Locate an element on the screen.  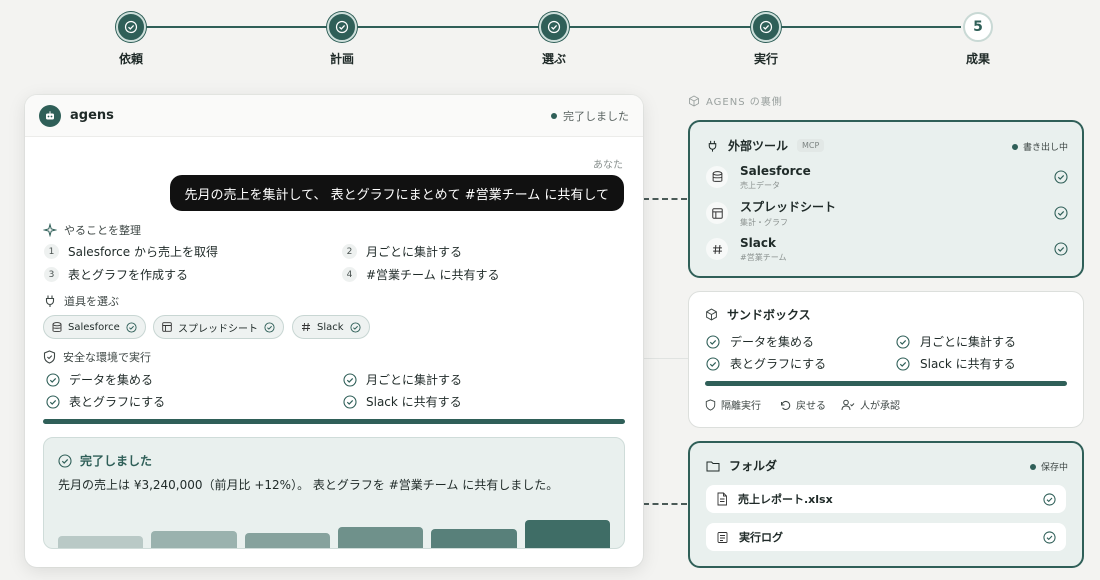
undo-label: 戻せる is located at coordinates (802, 404).